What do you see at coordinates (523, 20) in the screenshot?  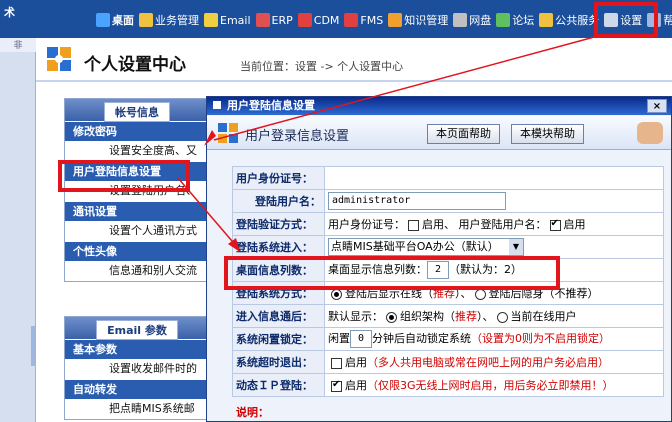 I see `nav-item-label: 论坛` at bounding box center [523, 20].